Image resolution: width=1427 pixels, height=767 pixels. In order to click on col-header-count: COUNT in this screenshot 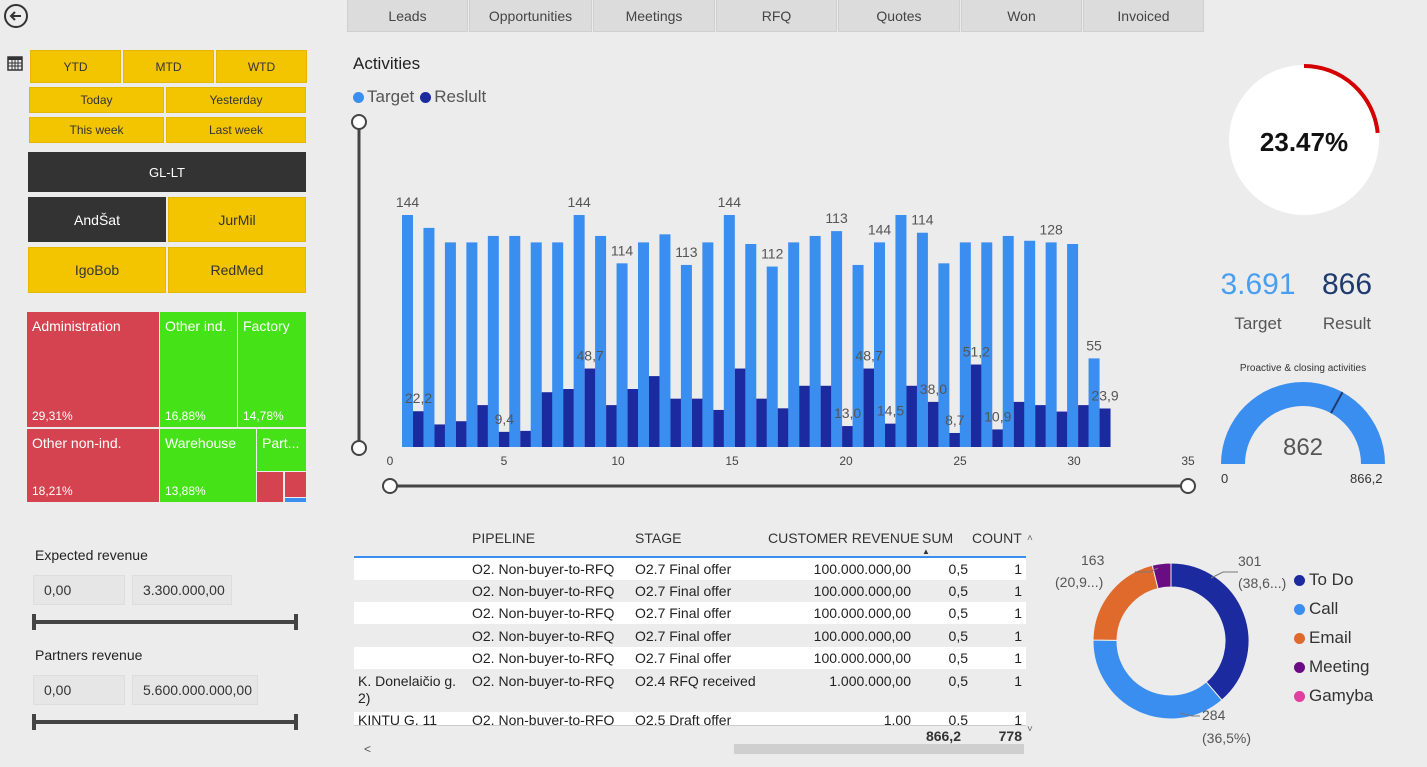, I will do `click(997, 538)`.